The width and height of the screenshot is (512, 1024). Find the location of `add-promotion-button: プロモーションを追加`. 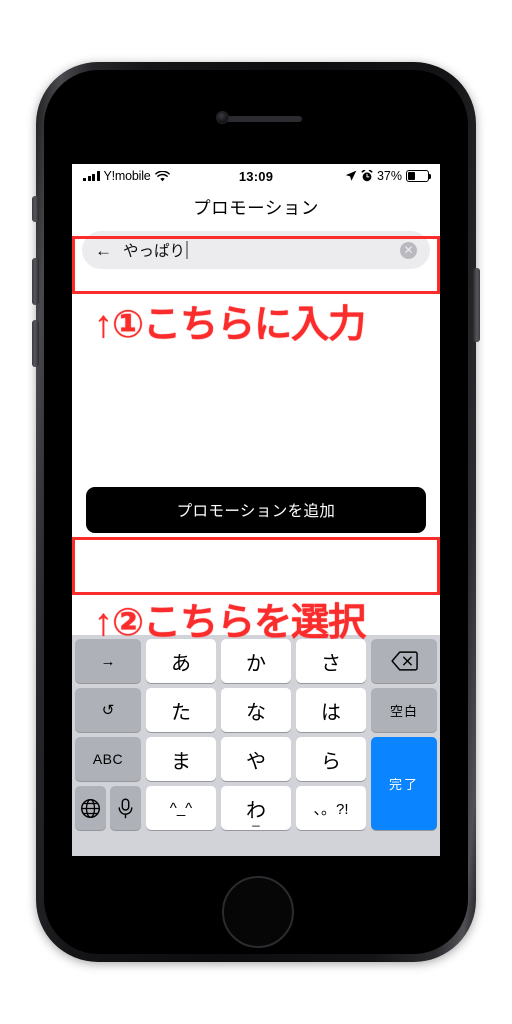

add-promotion-button: プロモーションを追加 is located at coordinates (256, 510).